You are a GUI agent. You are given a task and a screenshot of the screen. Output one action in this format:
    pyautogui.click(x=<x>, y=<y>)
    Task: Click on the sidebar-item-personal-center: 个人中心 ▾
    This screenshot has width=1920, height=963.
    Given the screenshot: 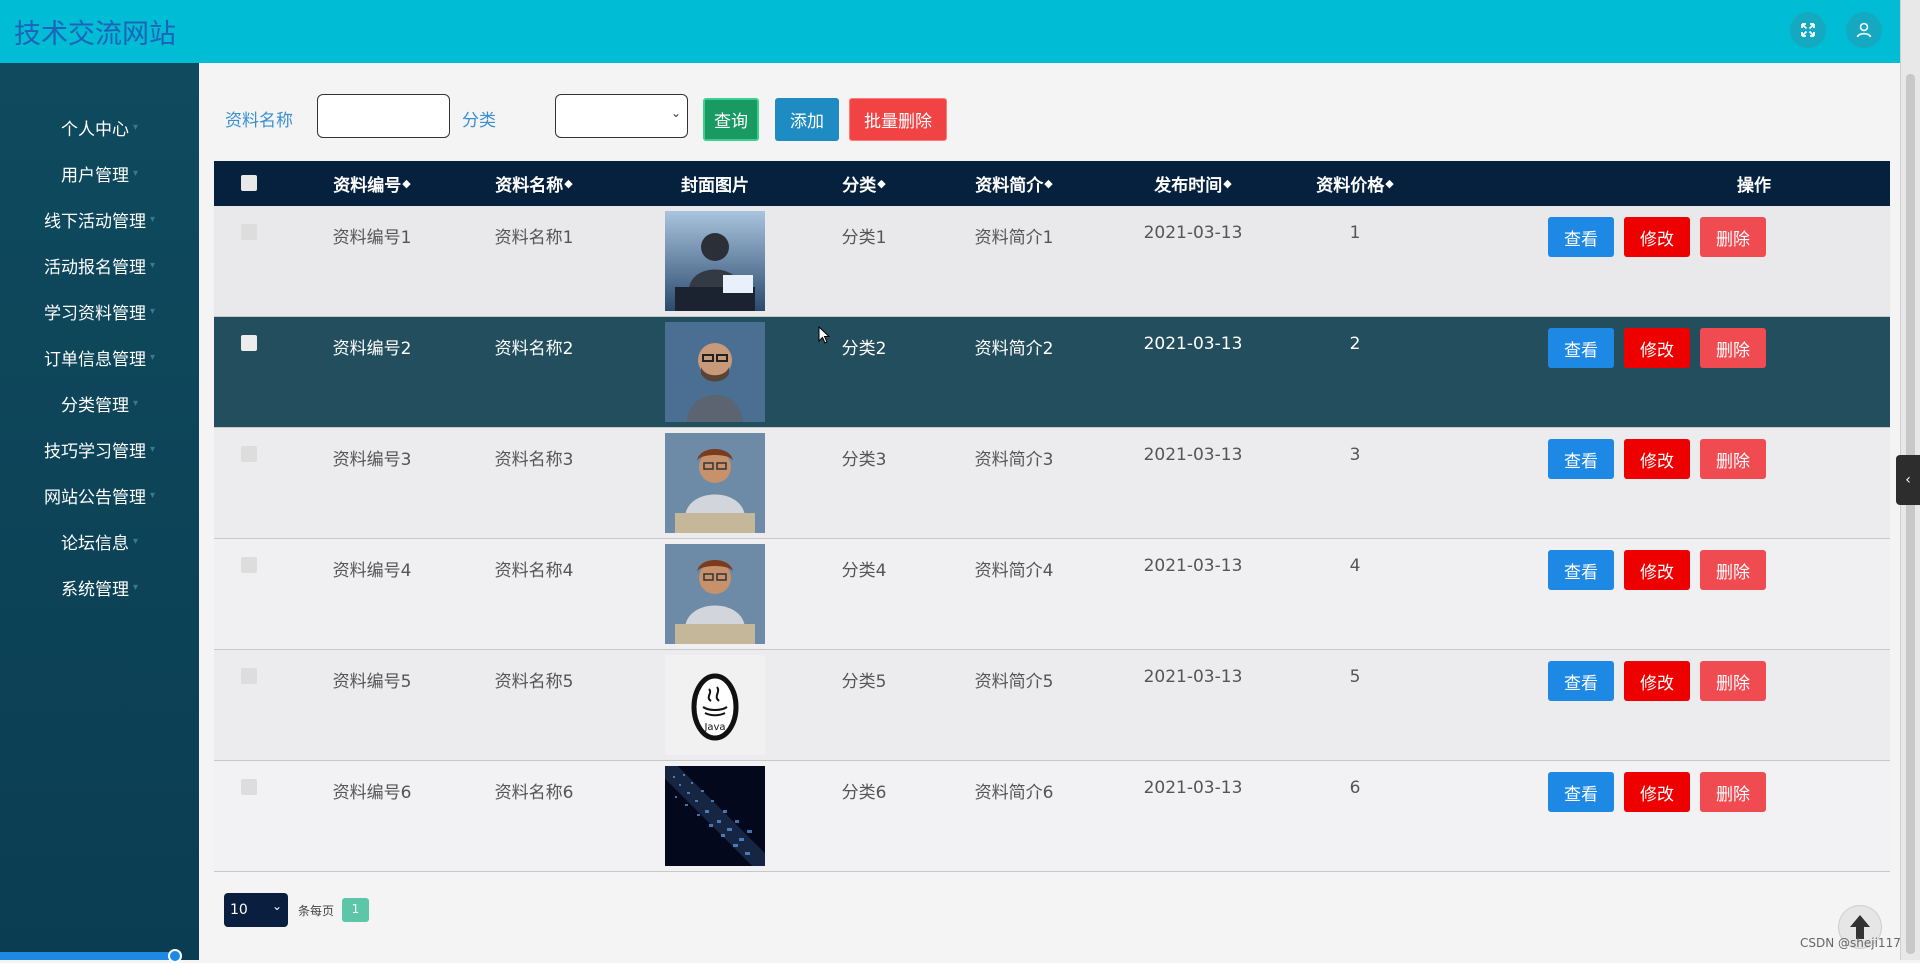 What is the action you would take?
    pyautogui.click(x=99, y=127)
    